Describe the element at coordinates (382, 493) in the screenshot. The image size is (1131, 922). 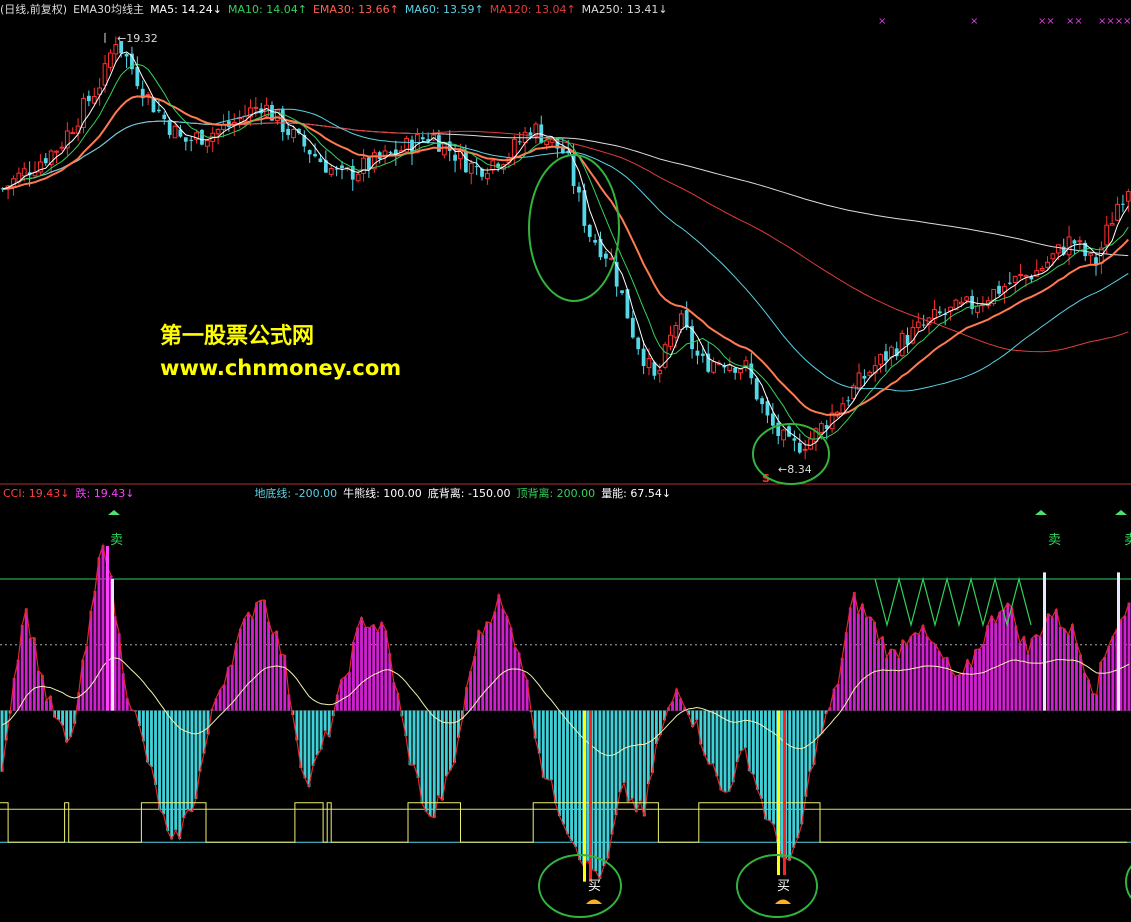
I see `legend-bull-bear-line: 牛熊线: 100.00` at that location.